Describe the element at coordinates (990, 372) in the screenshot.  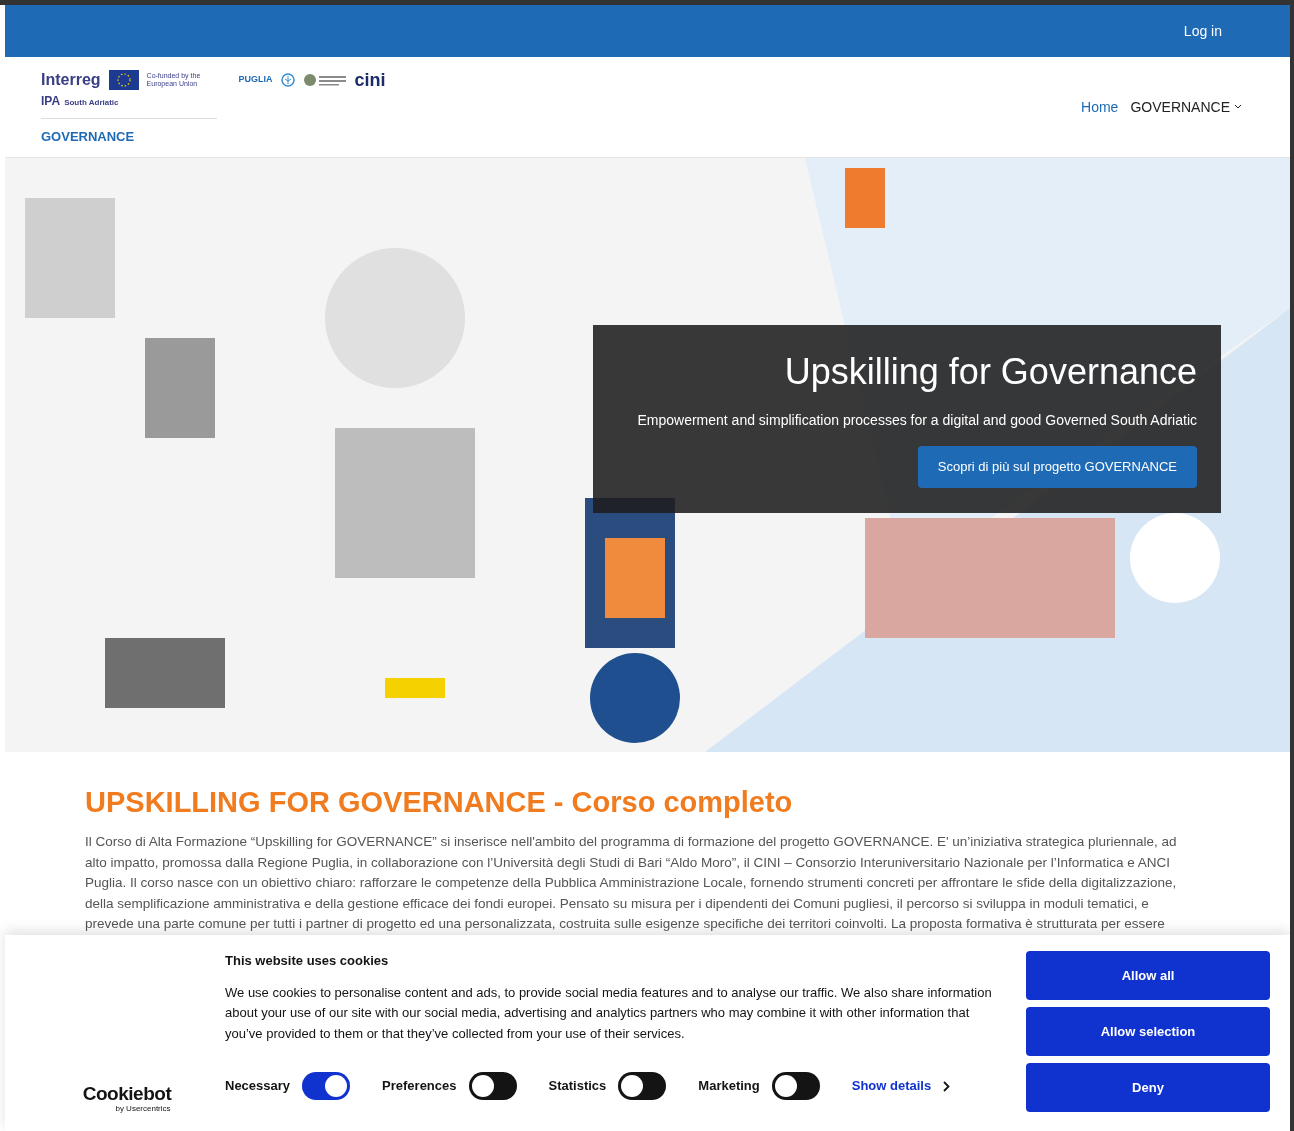
I see `hero-title: Upskilling for Governance` at that location.